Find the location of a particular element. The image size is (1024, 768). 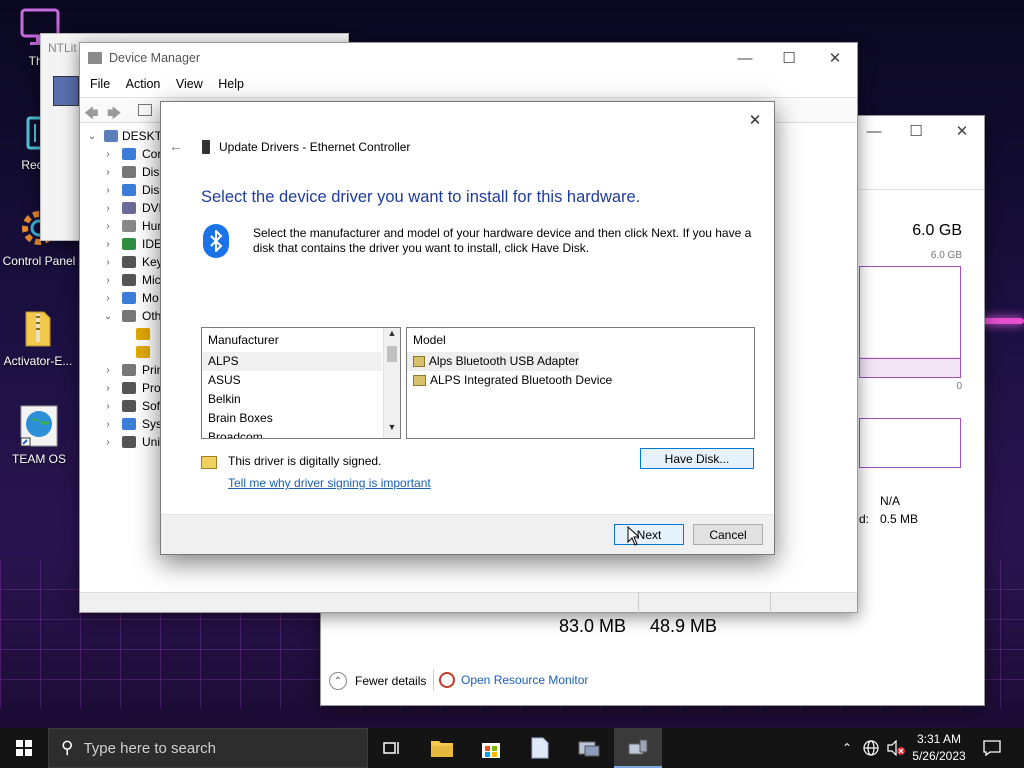

tree-item: › IDE is located at coordinates (121, 244).